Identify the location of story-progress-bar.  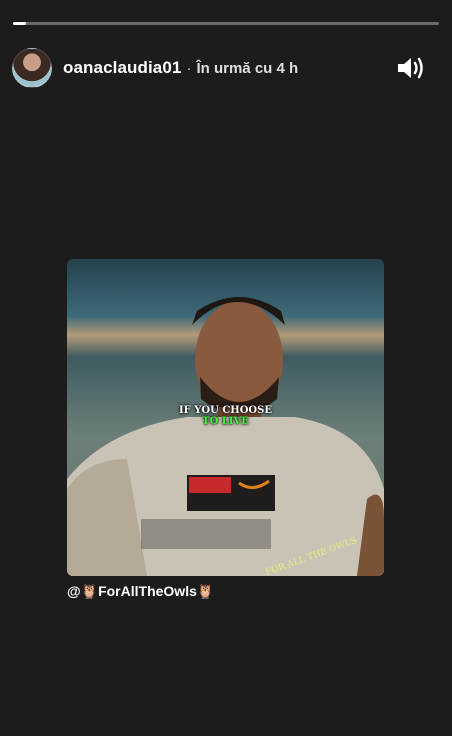
(226, 23).